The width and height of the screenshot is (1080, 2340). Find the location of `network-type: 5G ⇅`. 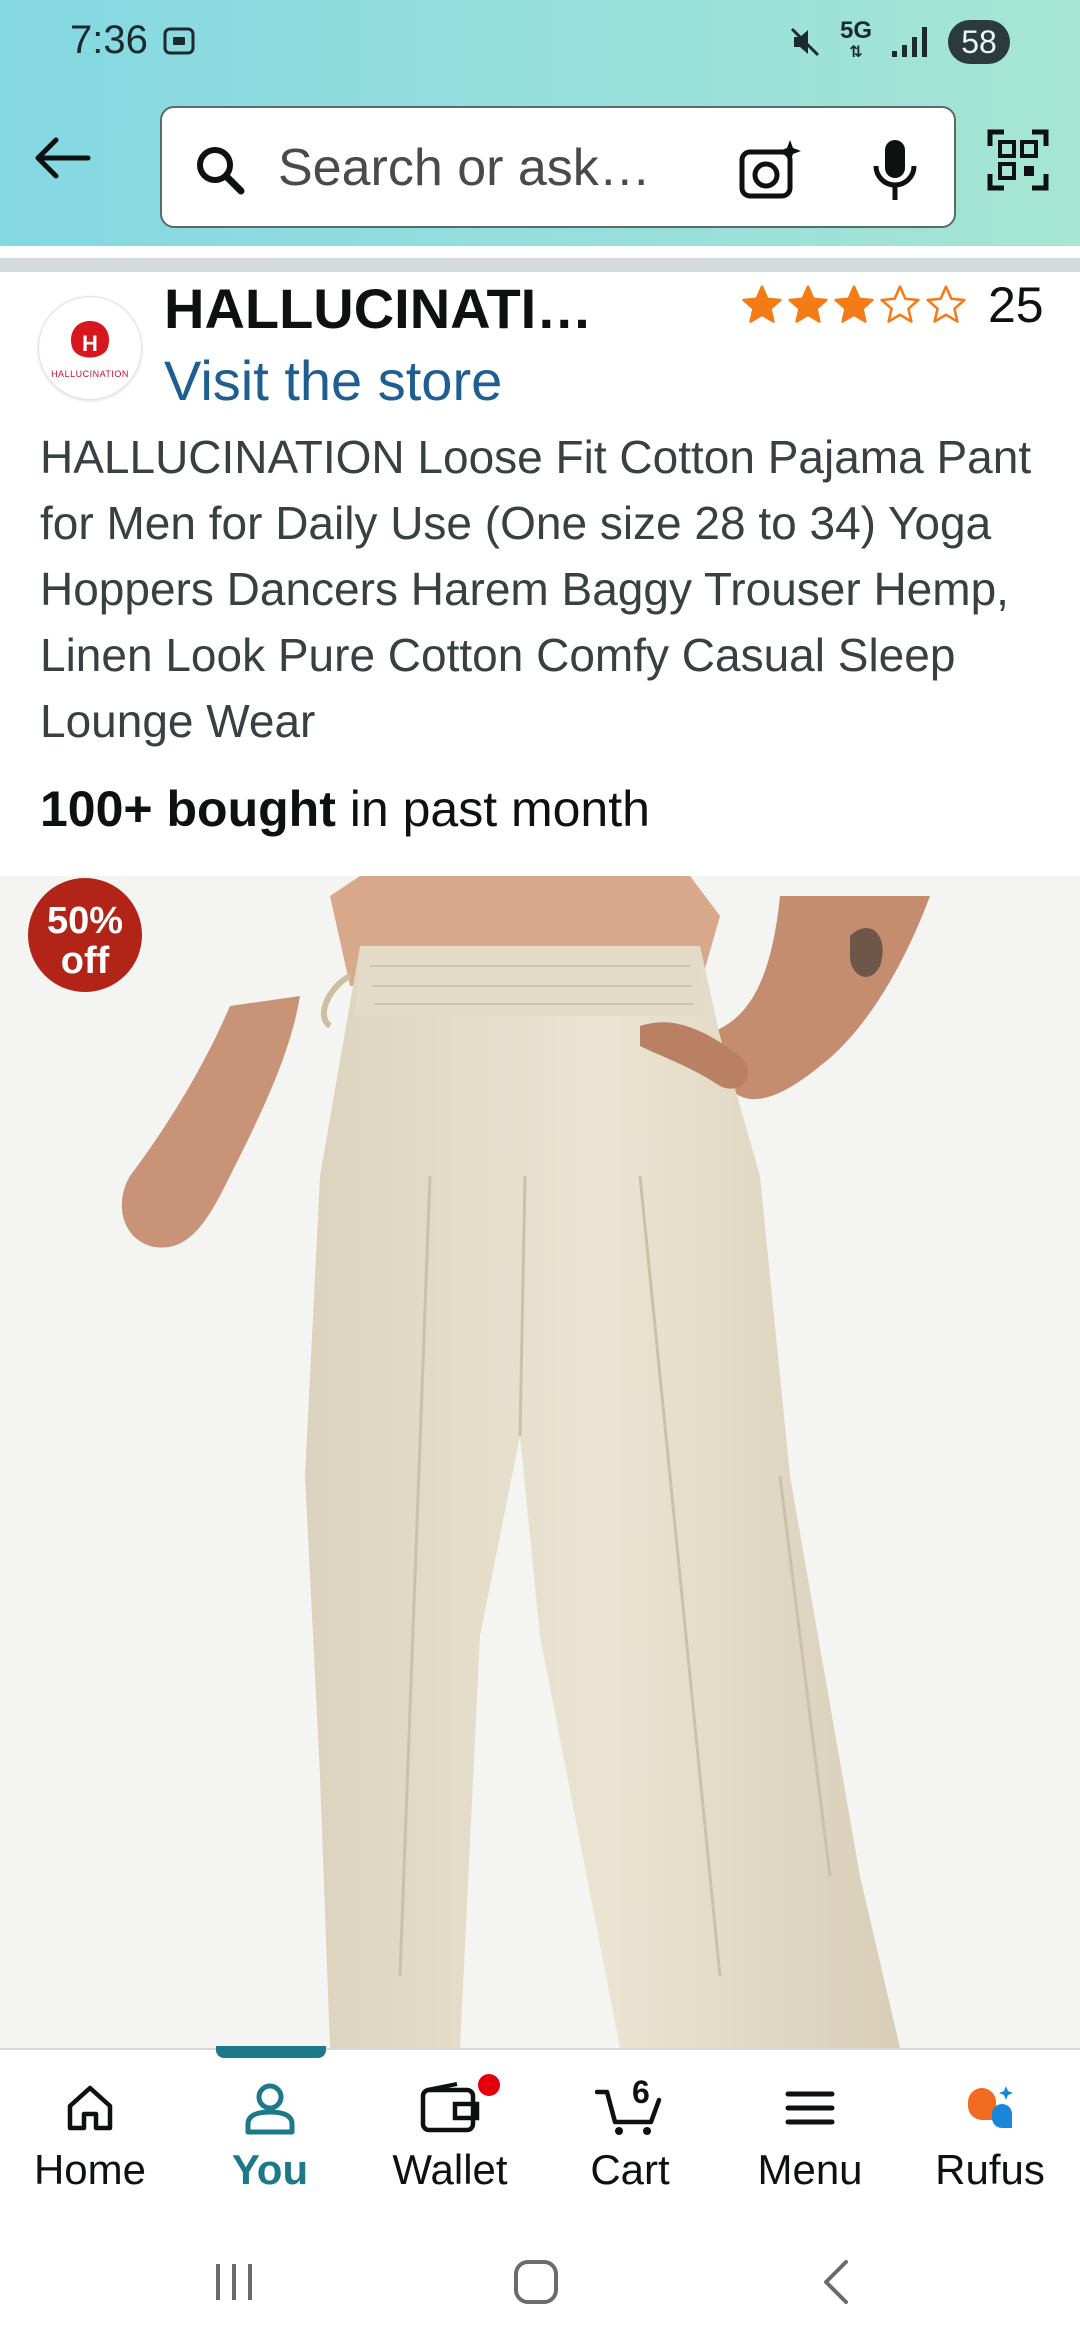

network-type: 5G ⇅ is located at coordinates (856, 41).